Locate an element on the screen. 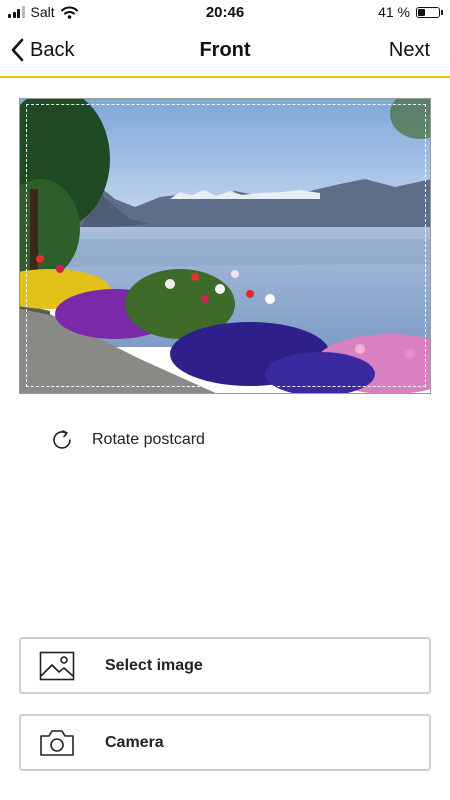 This screenshot has height=800, width=450. select-image-label: Select image is located at coordinates (154, 665).